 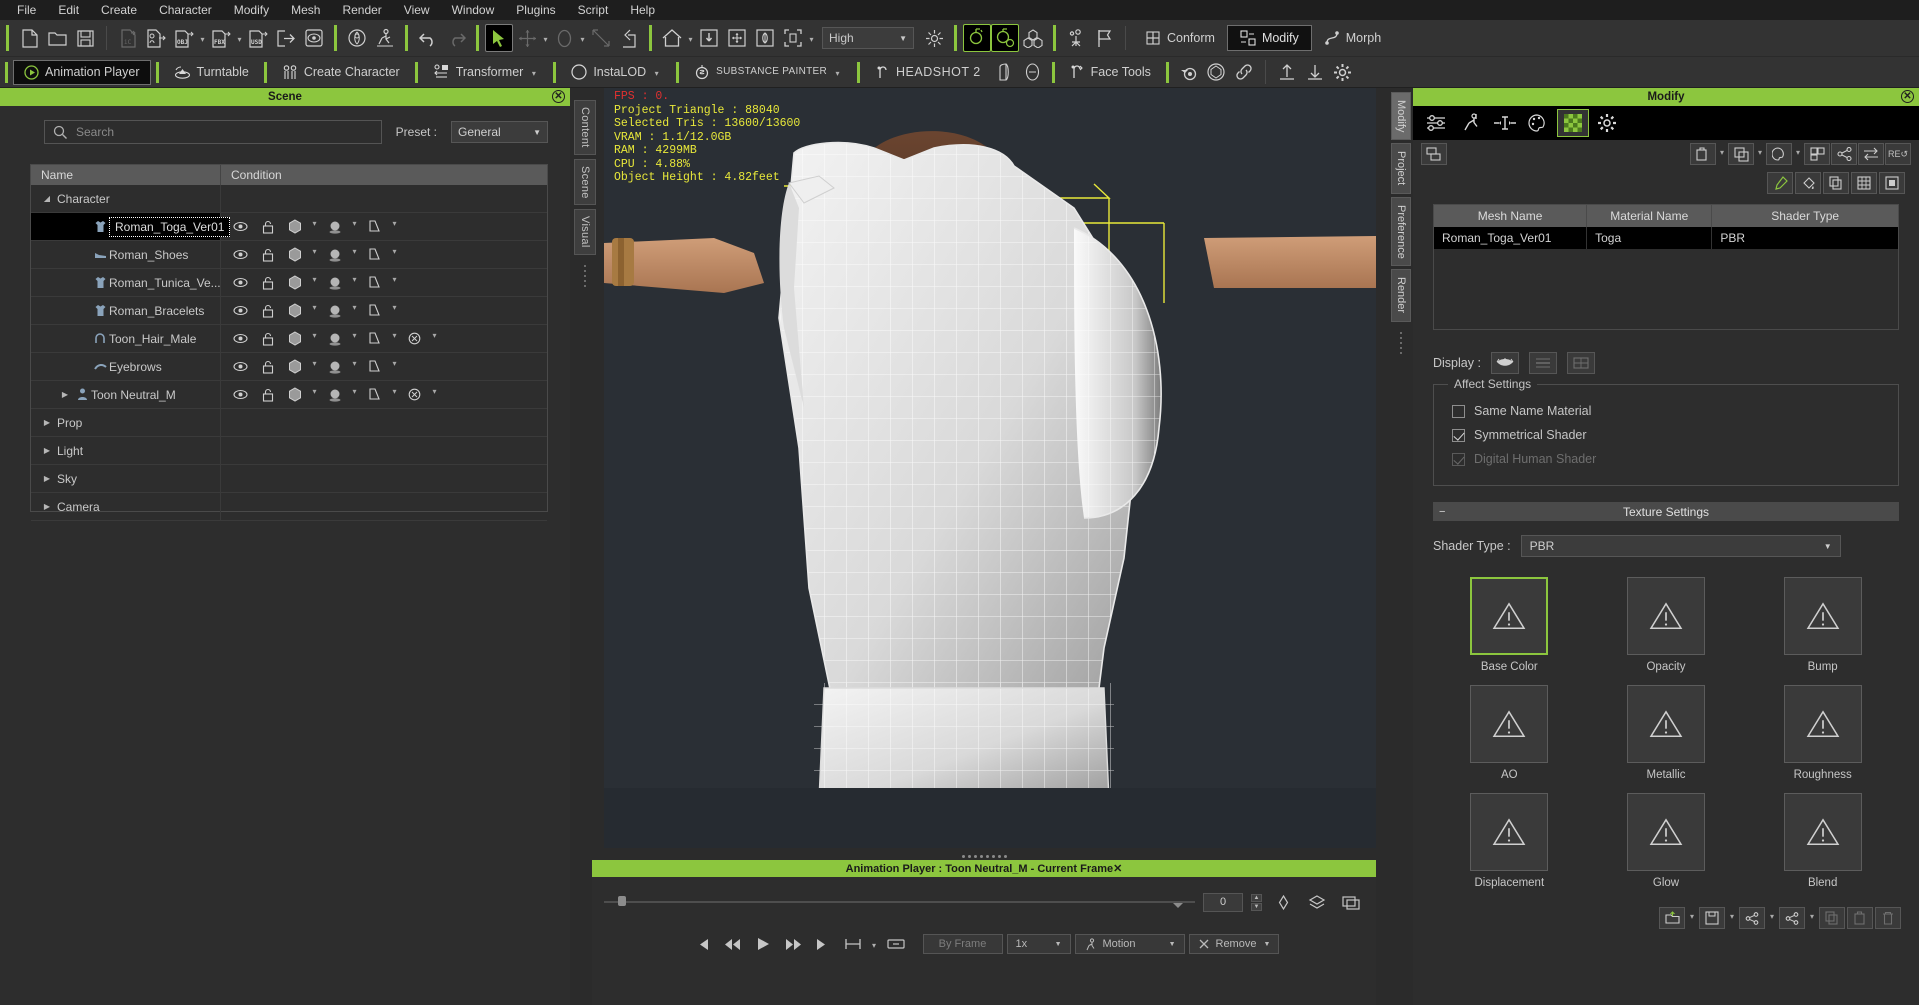 I want to click on menu-item-file: File, so click(x=26, y=10).